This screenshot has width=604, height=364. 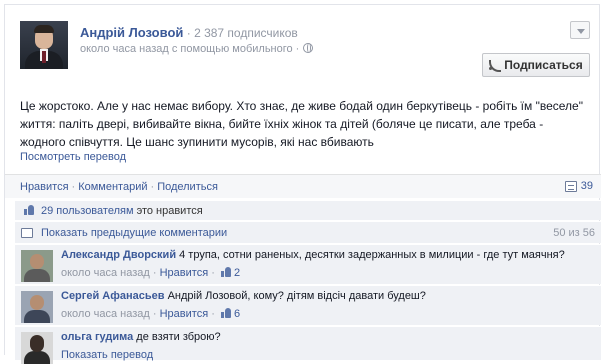 I want to click on rss-icon, so click(x=494, y=65).